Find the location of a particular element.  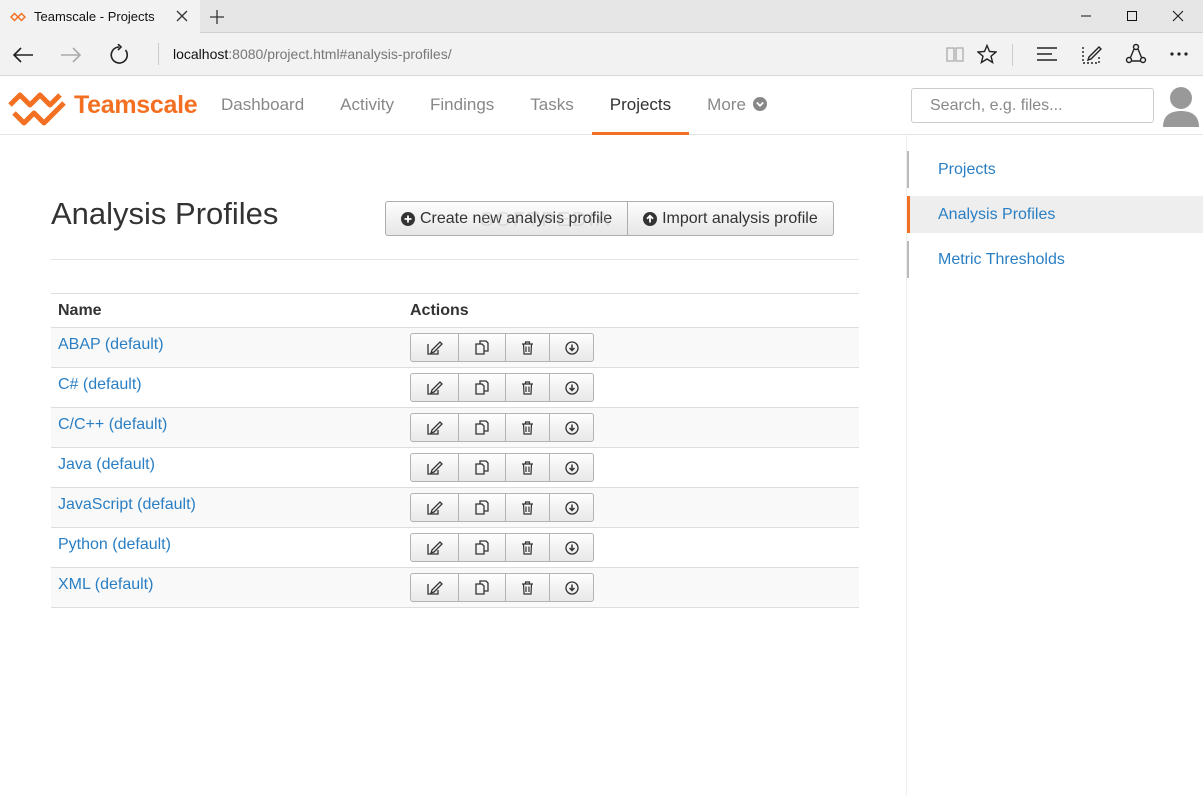

import-analysis-profile-button: Import analysis profile is located at coordinates (730, 218).